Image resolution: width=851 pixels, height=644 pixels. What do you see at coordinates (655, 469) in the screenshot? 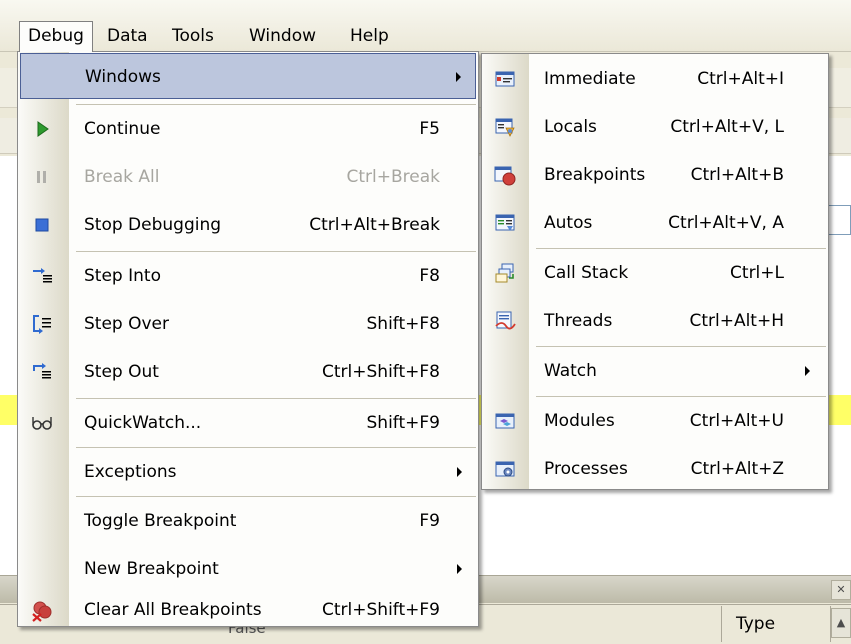
I see `menu-item-processes: Processes Ctrl+Alt+Z` at bounding box center [655, 469].